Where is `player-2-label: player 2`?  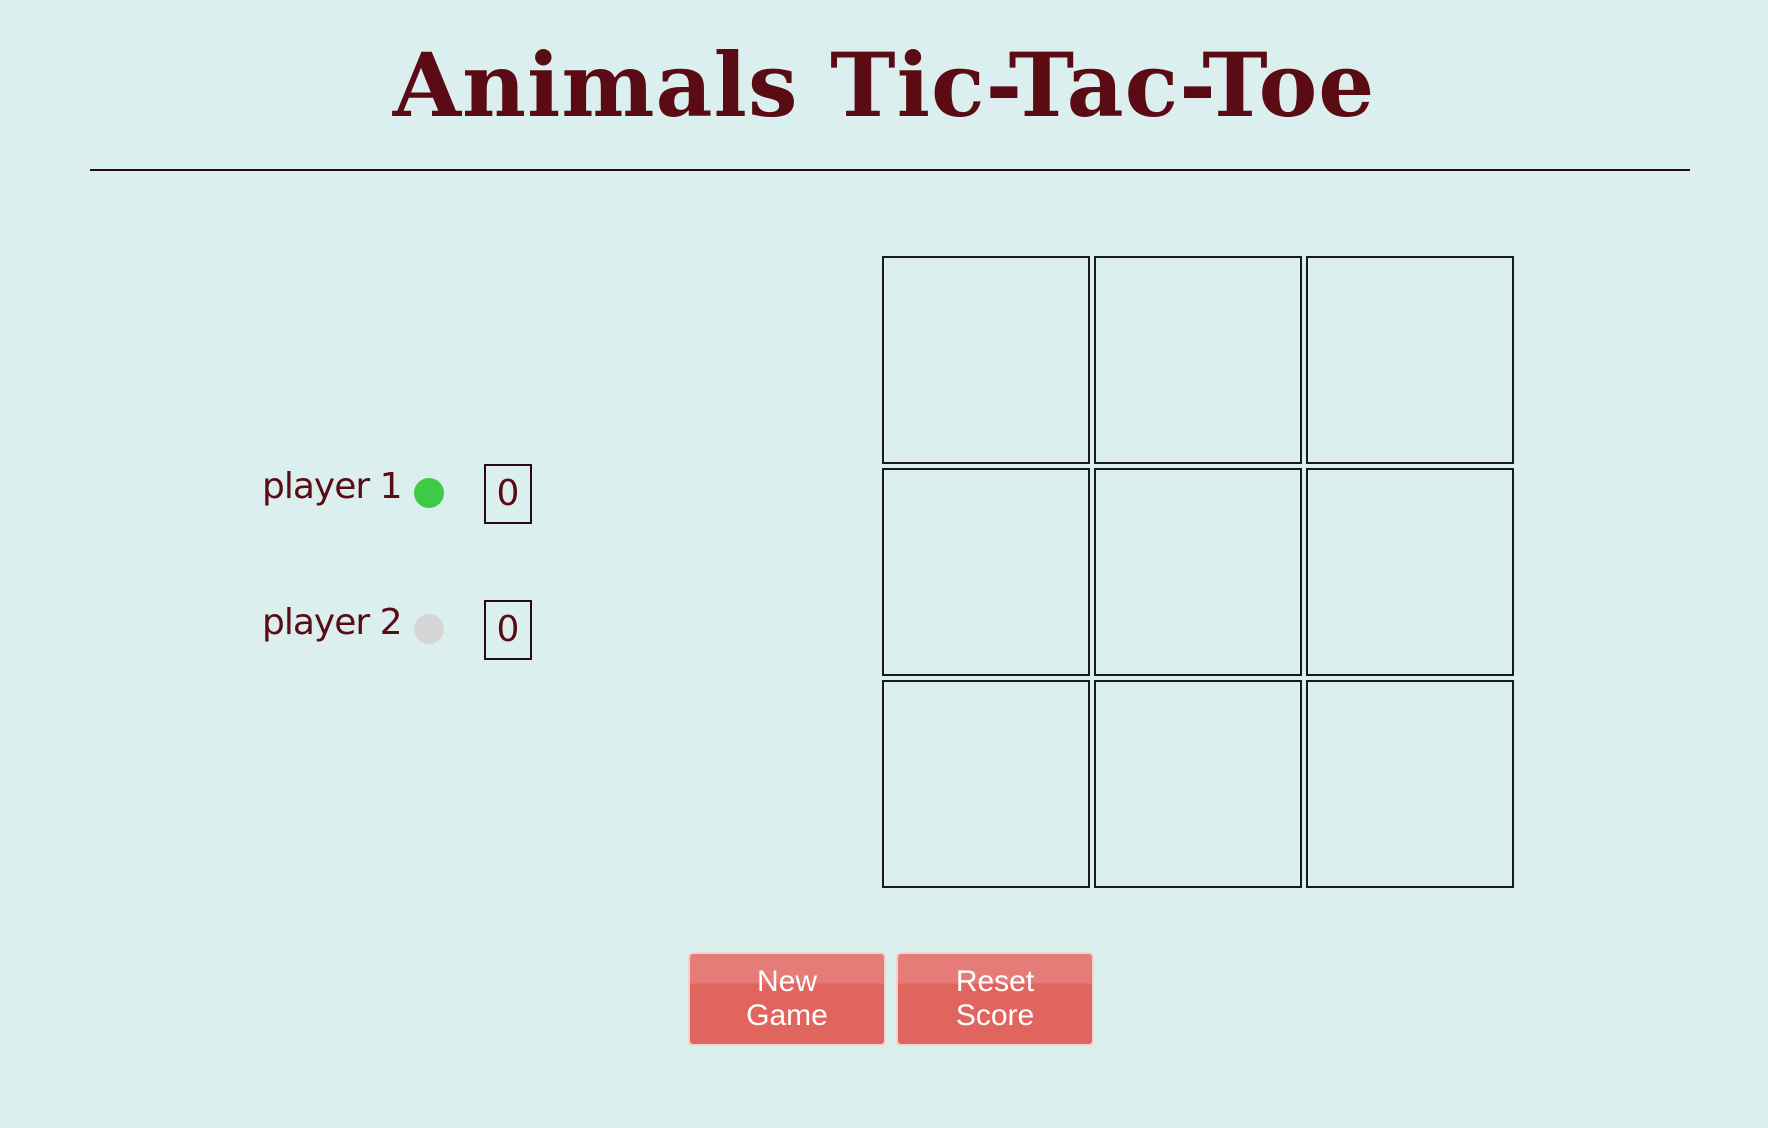 player-2-label: player 2 is located at coordinates (332, 622).